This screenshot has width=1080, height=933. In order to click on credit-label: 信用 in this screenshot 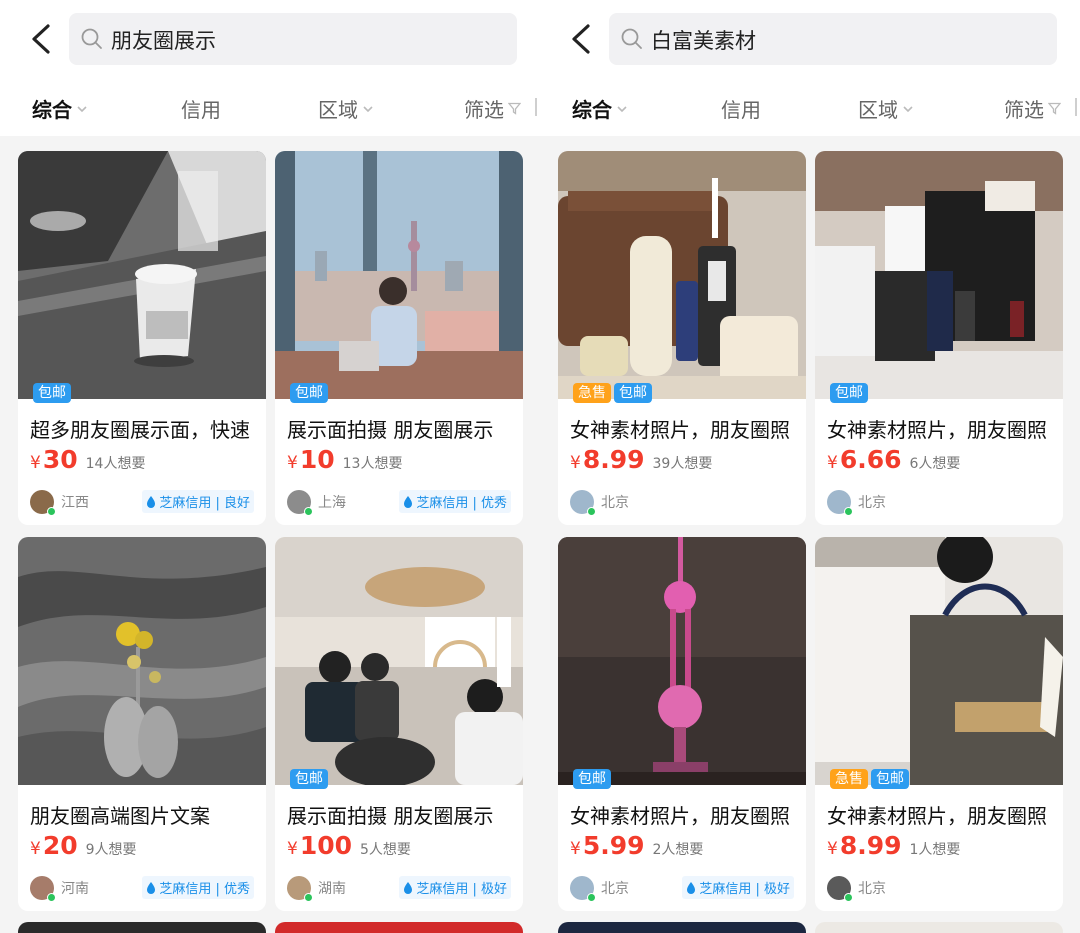, I will do `click(201, 110)`.